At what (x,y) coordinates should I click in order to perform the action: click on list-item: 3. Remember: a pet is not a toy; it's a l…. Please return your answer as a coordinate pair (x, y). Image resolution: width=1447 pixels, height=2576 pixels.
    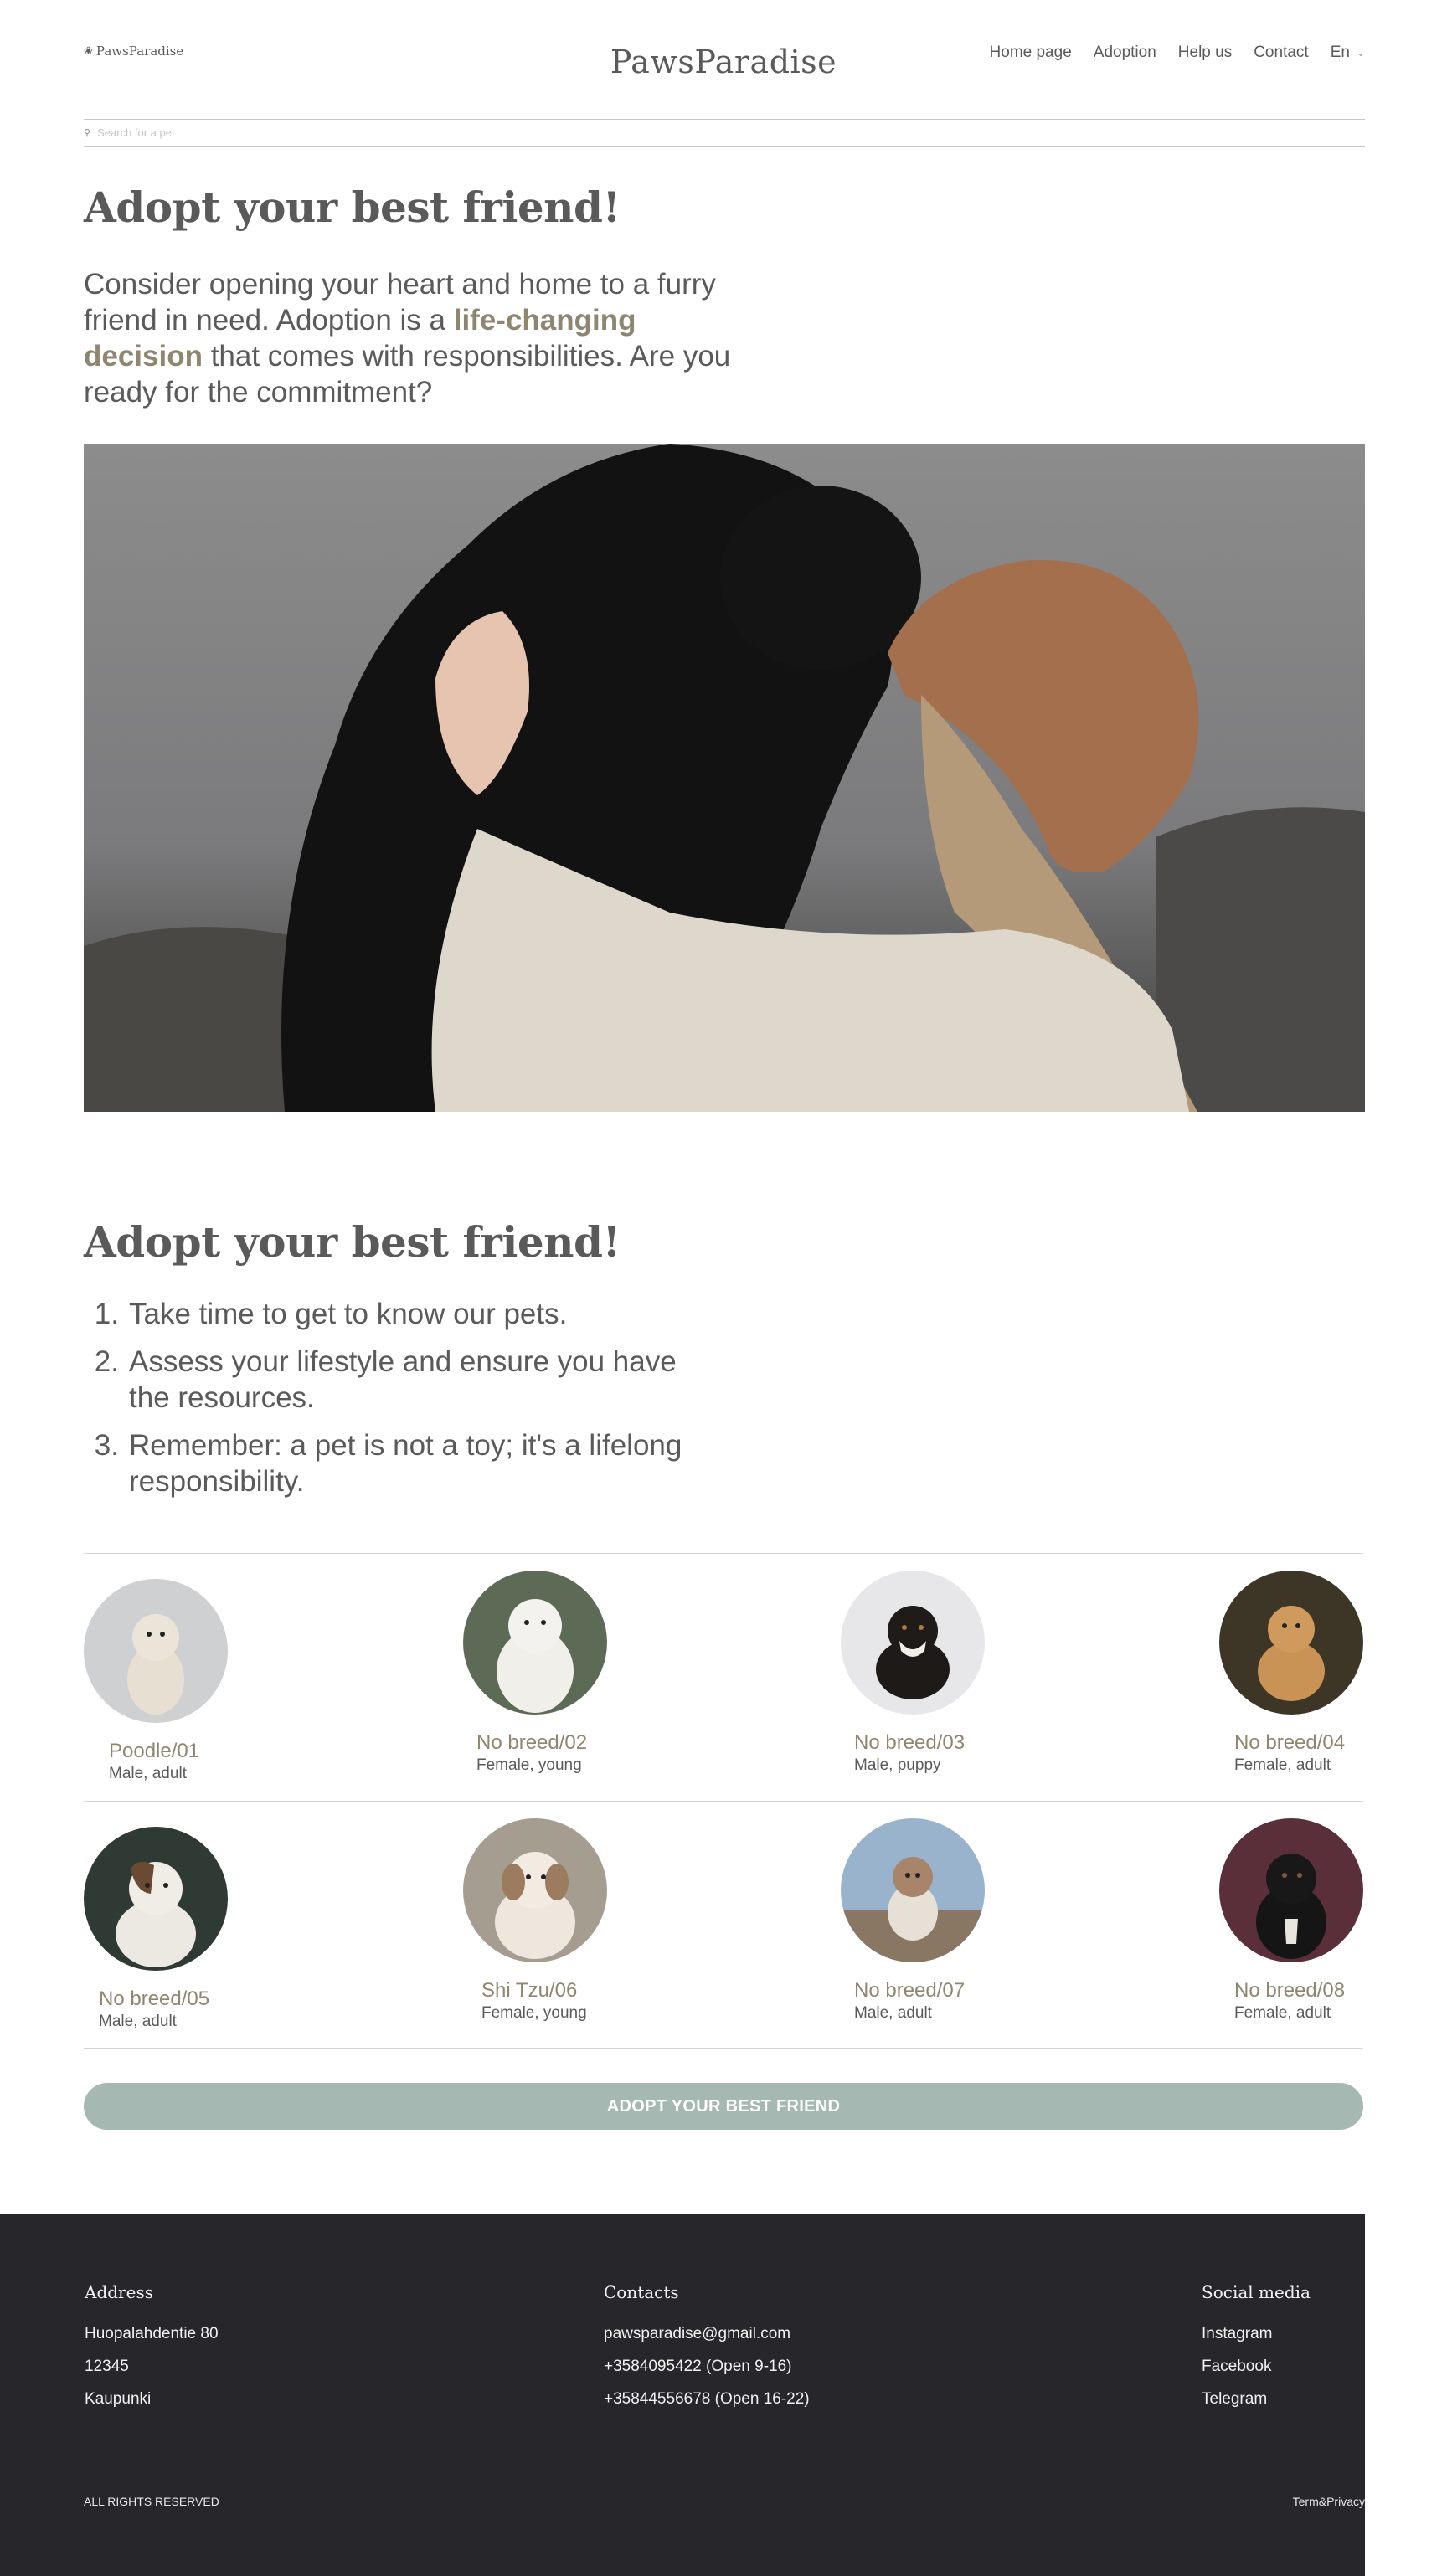
    Looking at the image, I should click on (402, 1463).